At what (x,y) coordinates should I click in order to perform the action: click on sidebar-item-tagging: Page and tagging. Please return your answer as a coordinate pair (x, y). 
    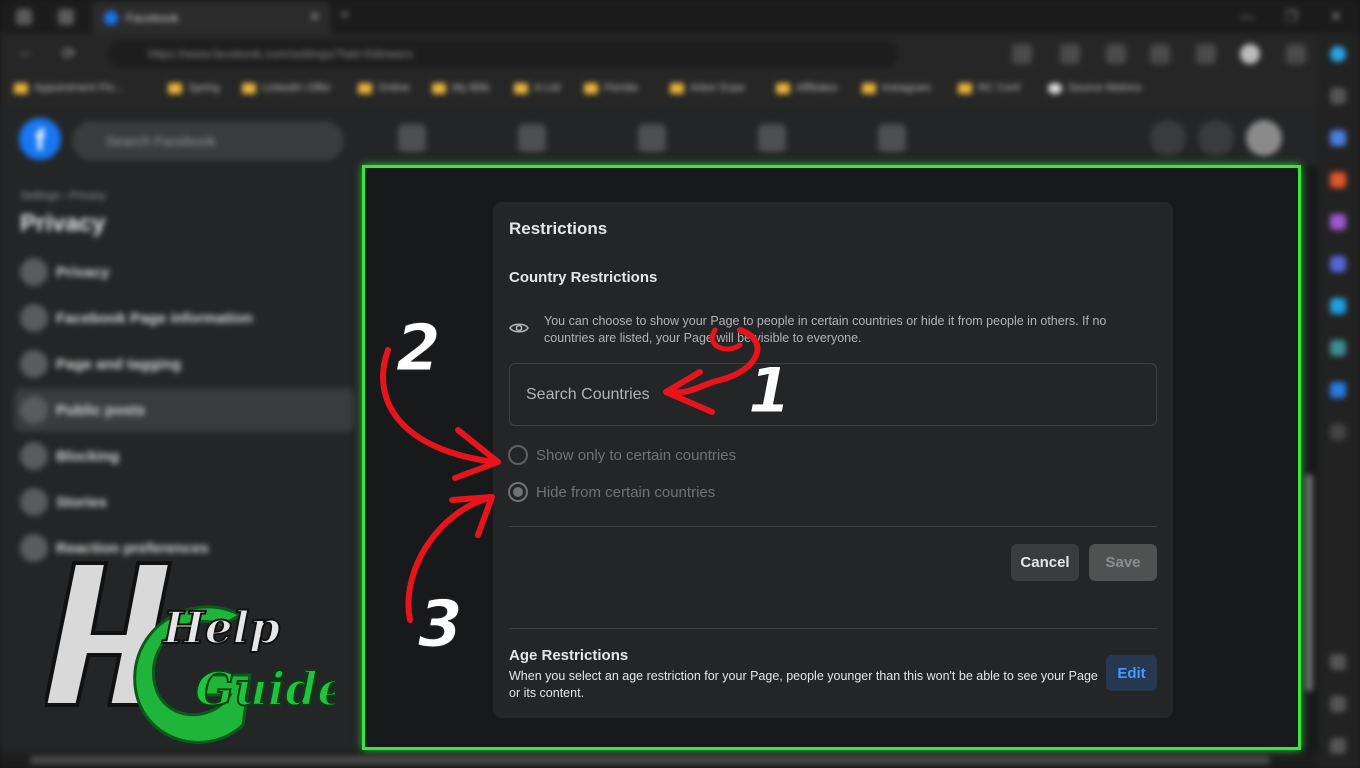
    Looking at the image, I should click on (184, 364).